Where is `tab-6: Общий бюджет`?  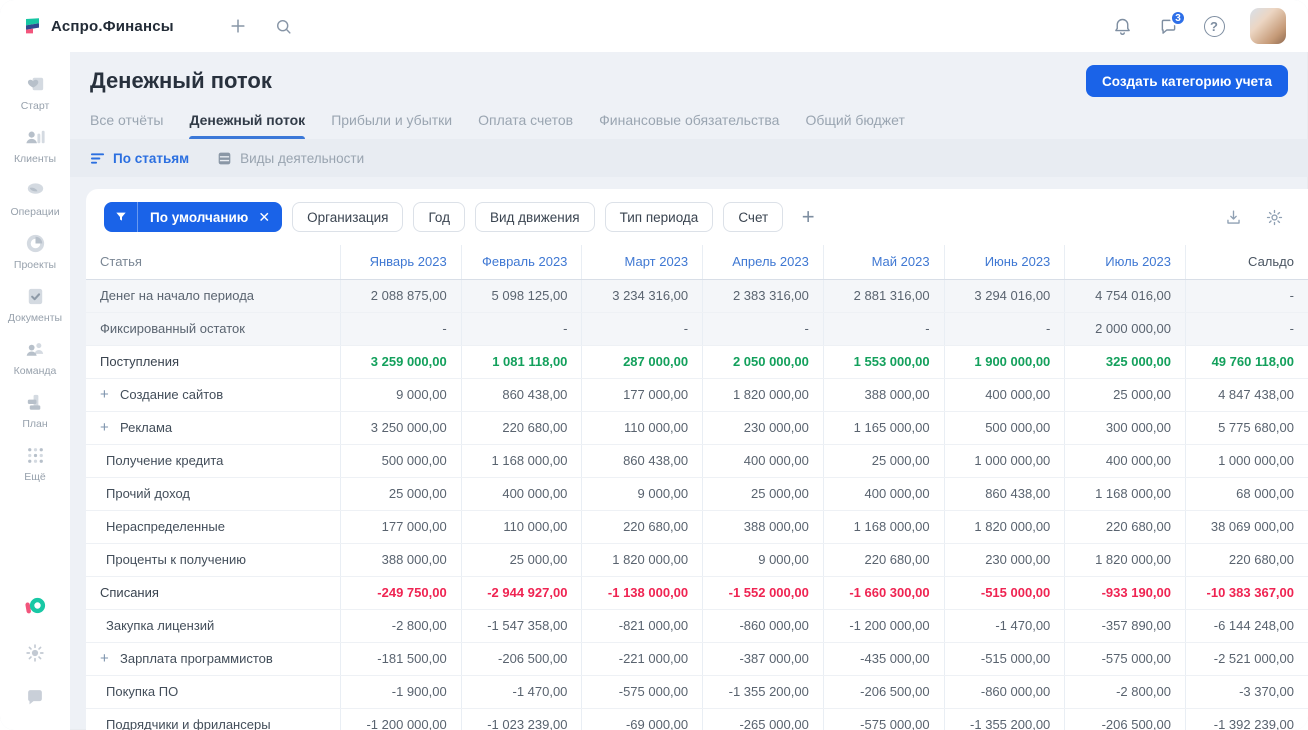 tab-6: Общий бюджет is located at coordinates (854, 125).